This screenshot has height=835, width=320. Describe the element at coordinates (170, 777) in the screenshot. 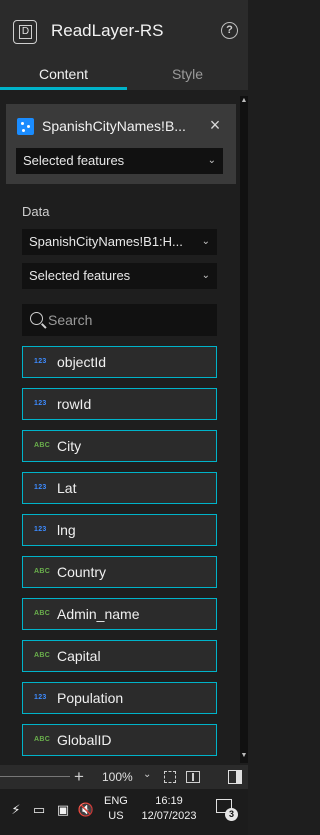

I see `fit-to-window-icon` at that location.